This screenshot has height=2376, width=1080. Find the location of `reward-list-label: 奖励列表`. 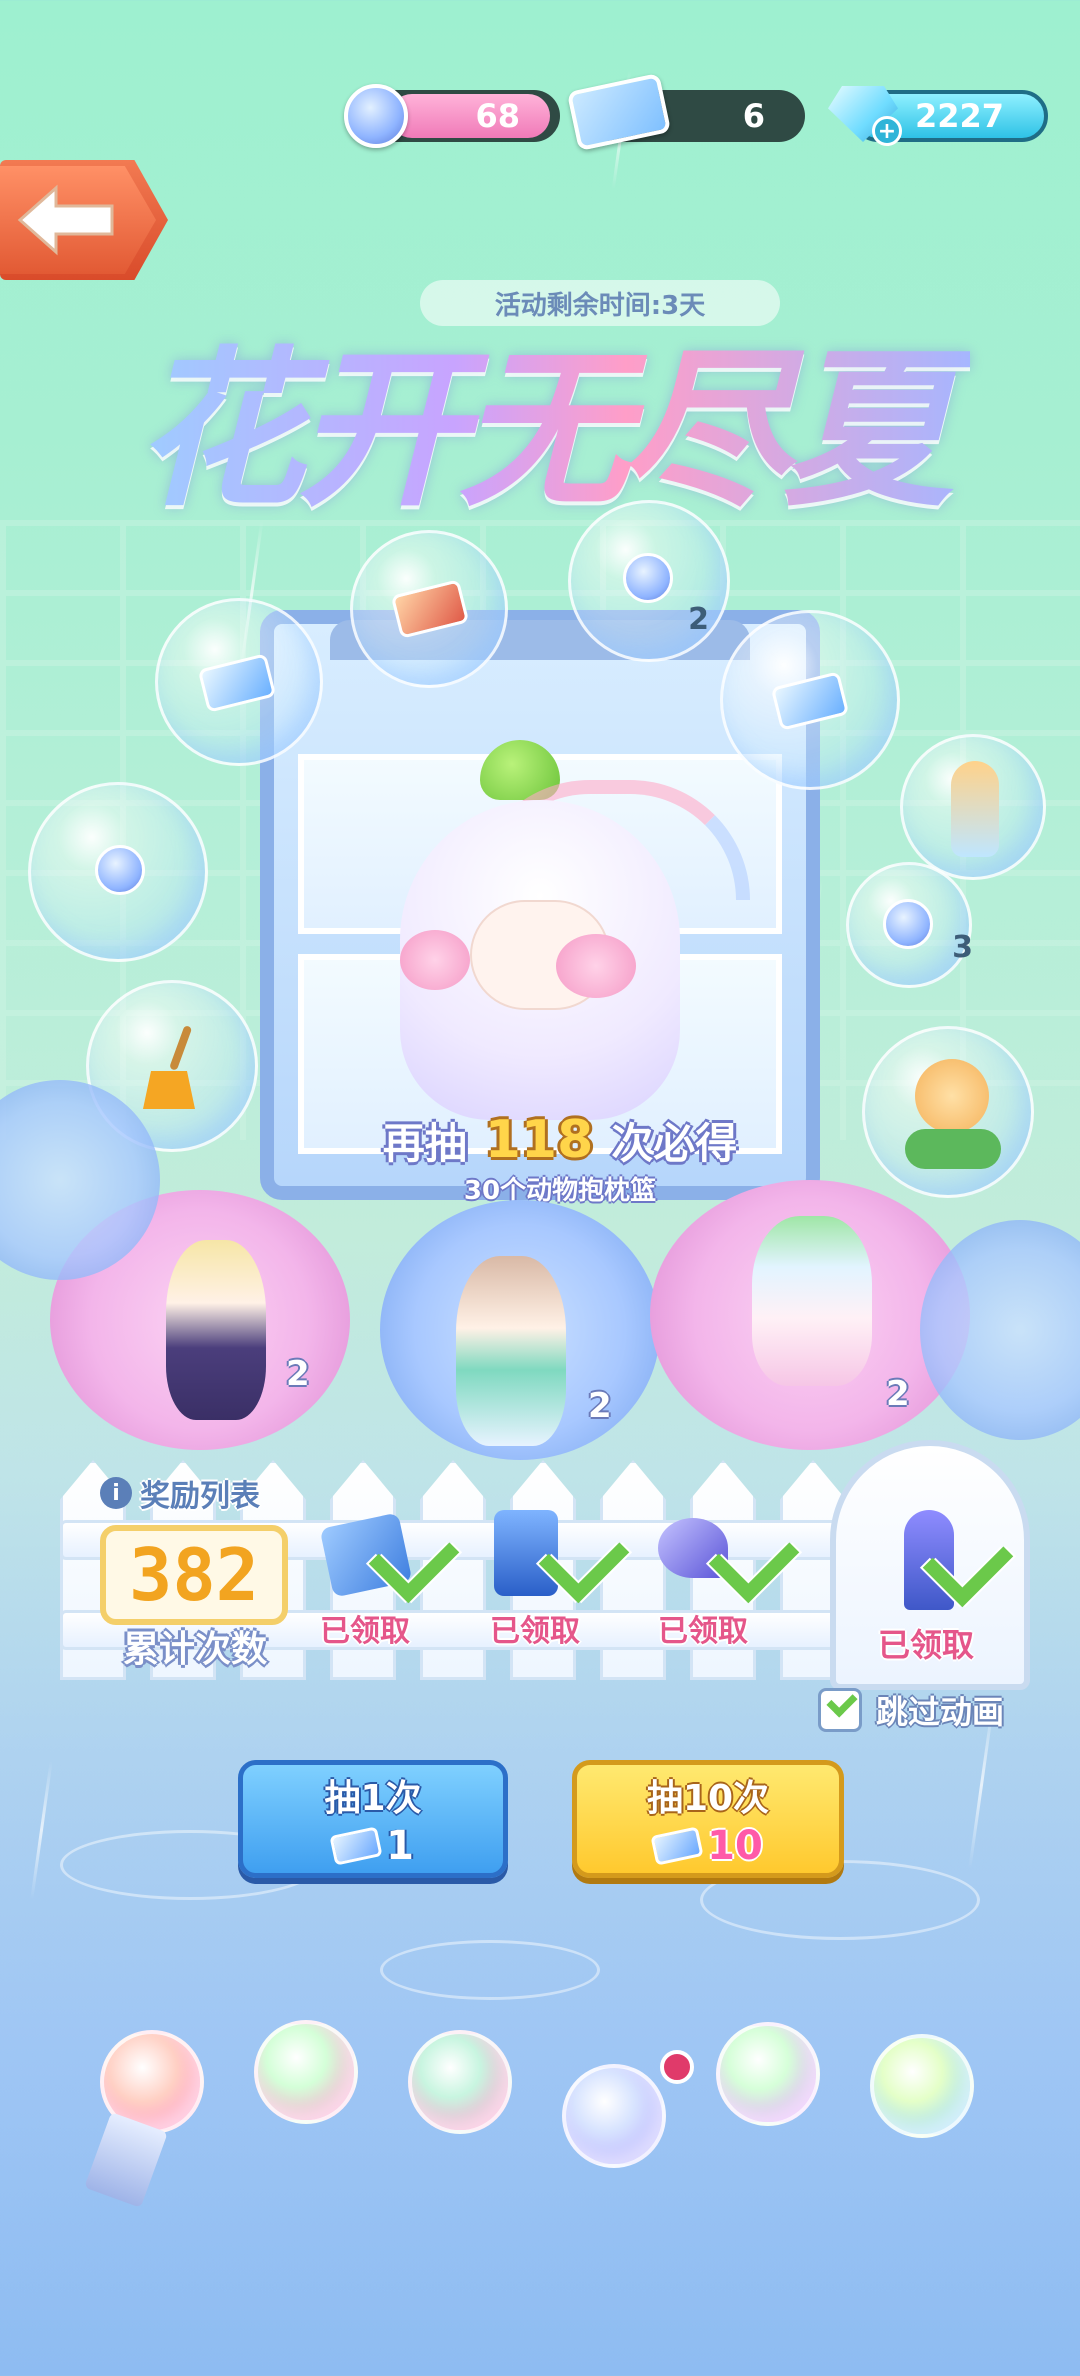

reward-list-label: 奖励列表 is located at coordinates (200, 1496).